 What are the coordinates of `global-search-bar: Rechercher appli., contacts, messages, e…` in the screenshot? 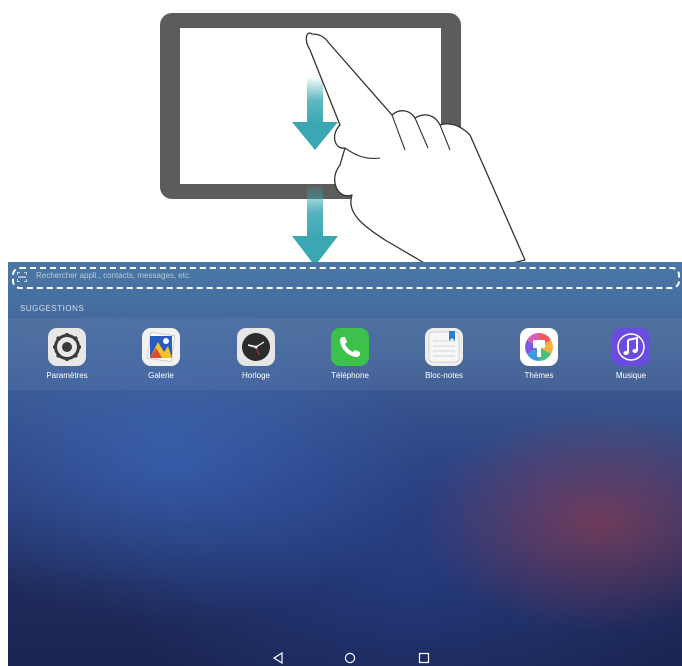 It's located at (346, 278).